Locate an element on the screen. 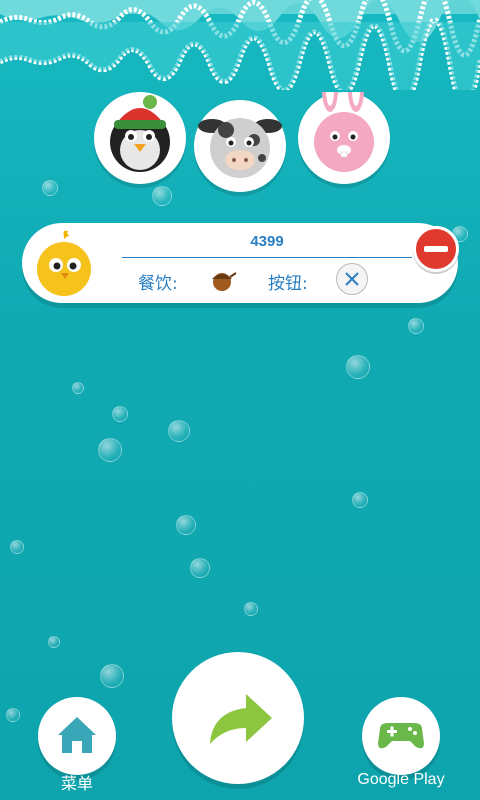 Image resolution: width=480 pixels, height=800 pixels. score-value: 4399 is located at coordinates (267, 241).